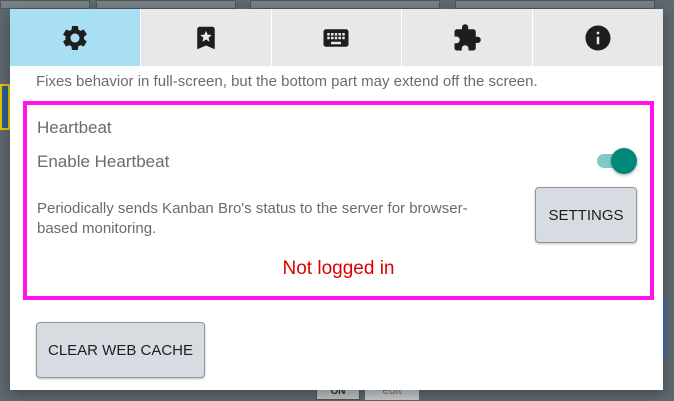 The width and height of the screenshot is (674, 401). I want to click on gear-icon, so click(74, 37).